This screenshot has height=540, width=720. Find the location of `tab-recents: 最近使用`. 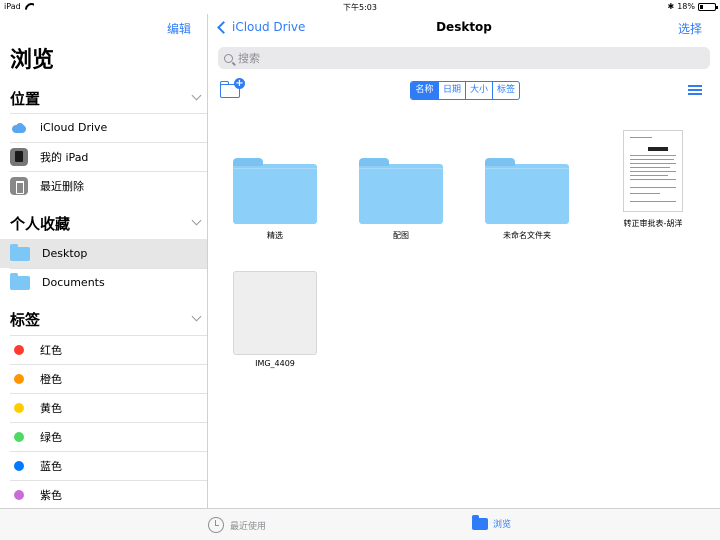

tab-recents: 最近使用 is located at coordinates (237, 525).